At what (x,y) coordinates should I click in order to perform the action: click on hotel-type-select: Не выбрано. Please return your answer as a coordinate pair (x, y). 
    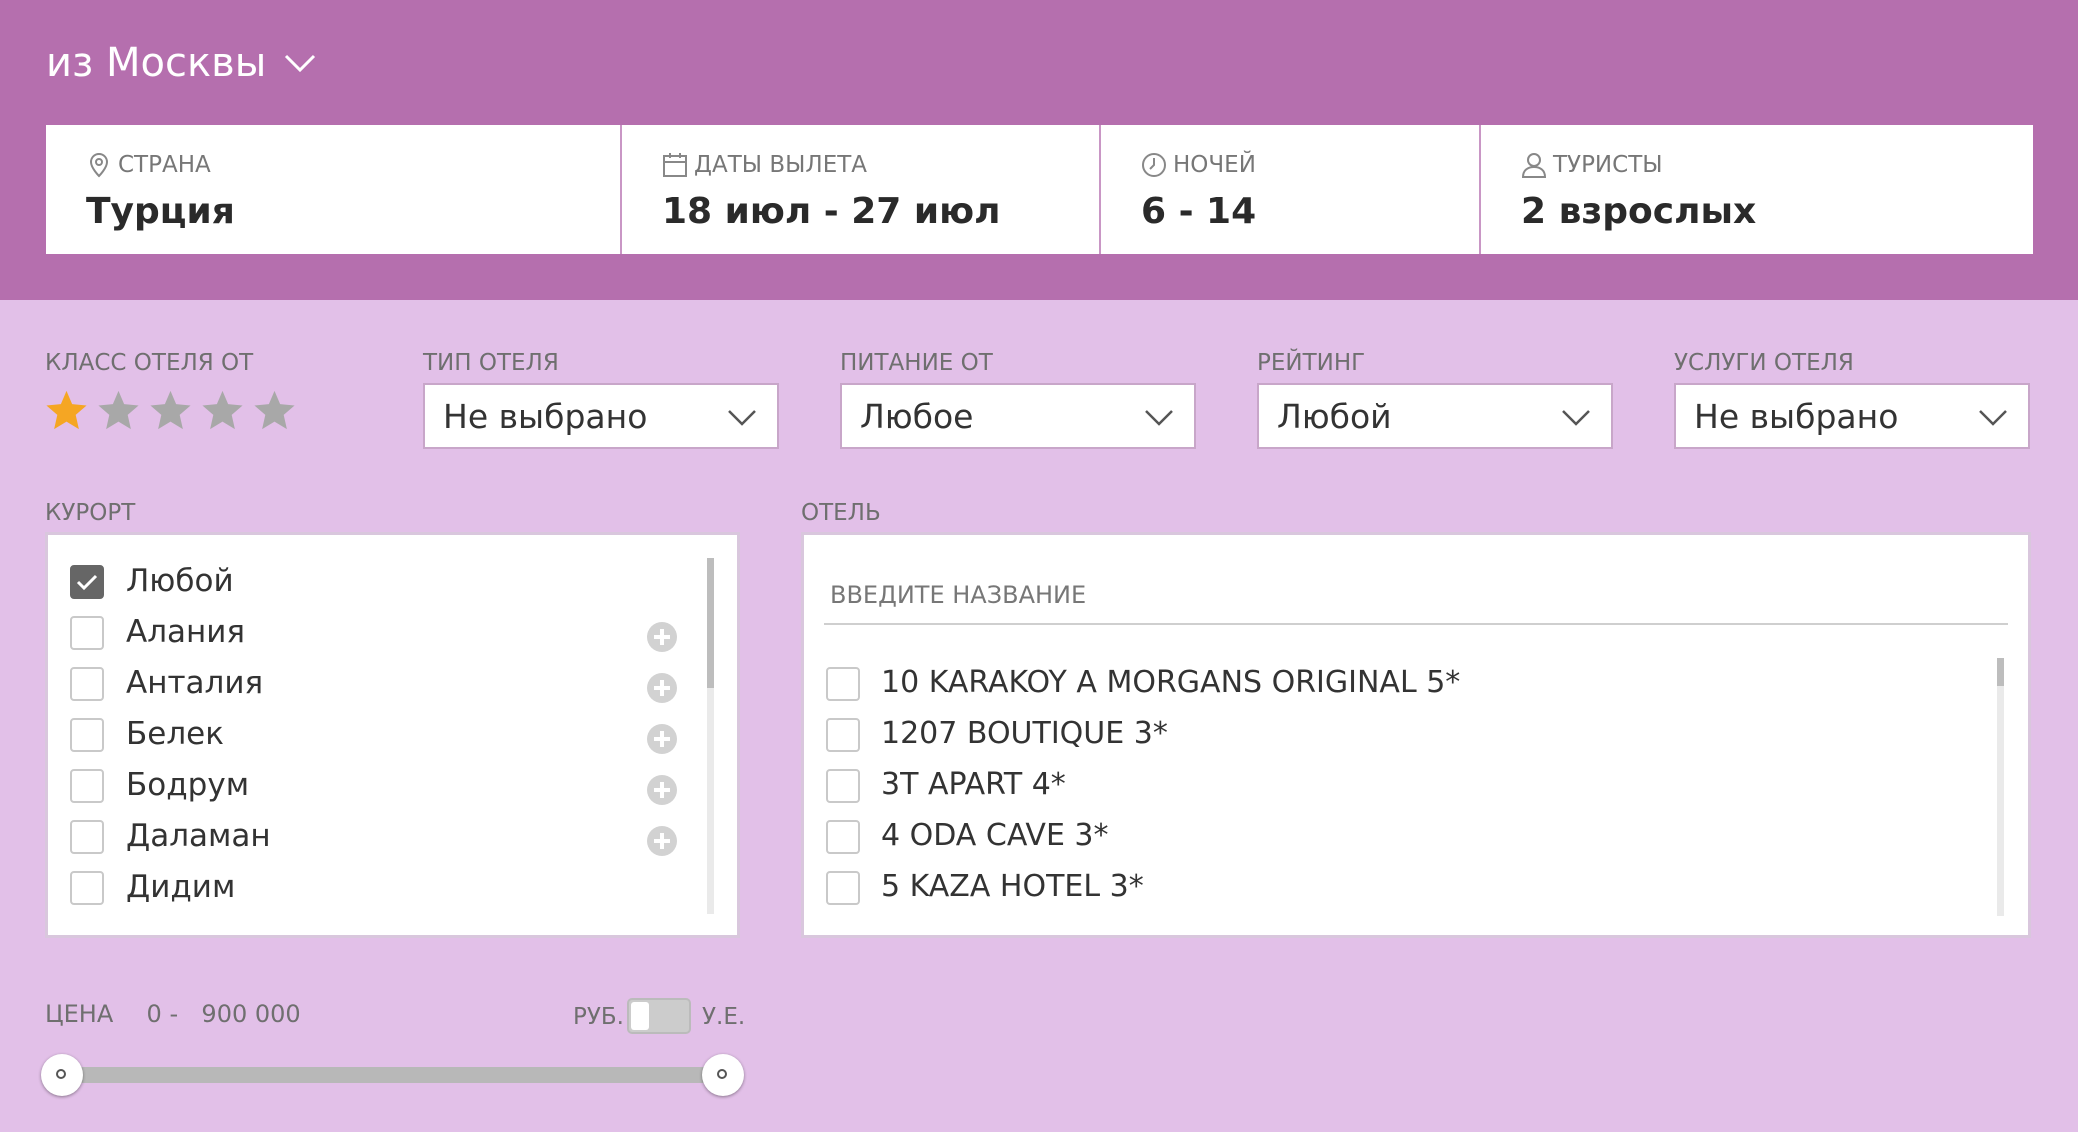
    Looking at the image, I should click on (601, 416).